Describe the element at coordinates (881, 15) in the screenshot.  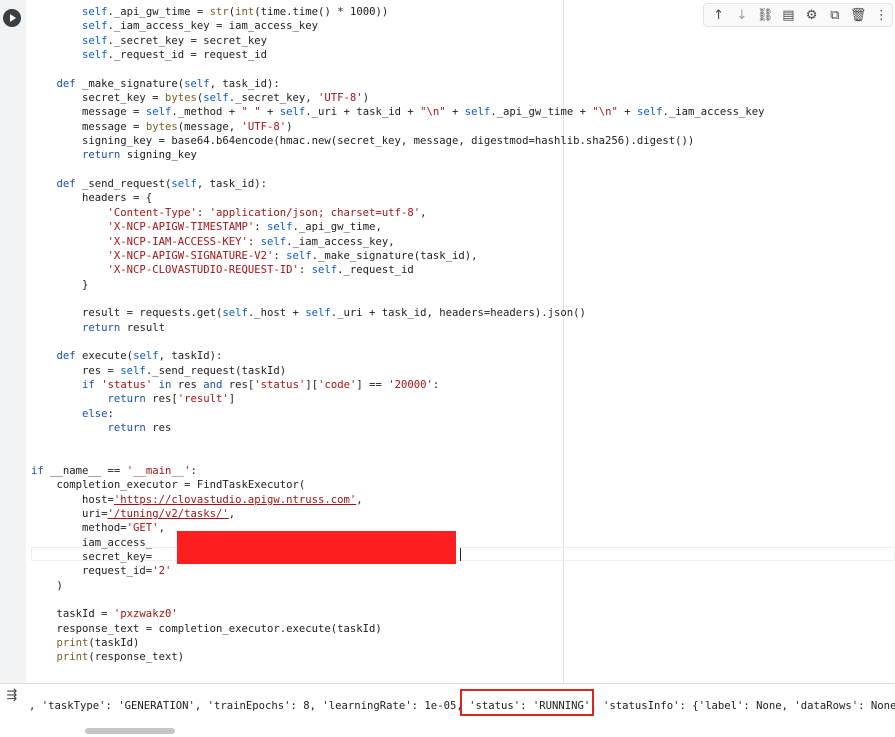
I see `more-icon: ⋮` at that location.